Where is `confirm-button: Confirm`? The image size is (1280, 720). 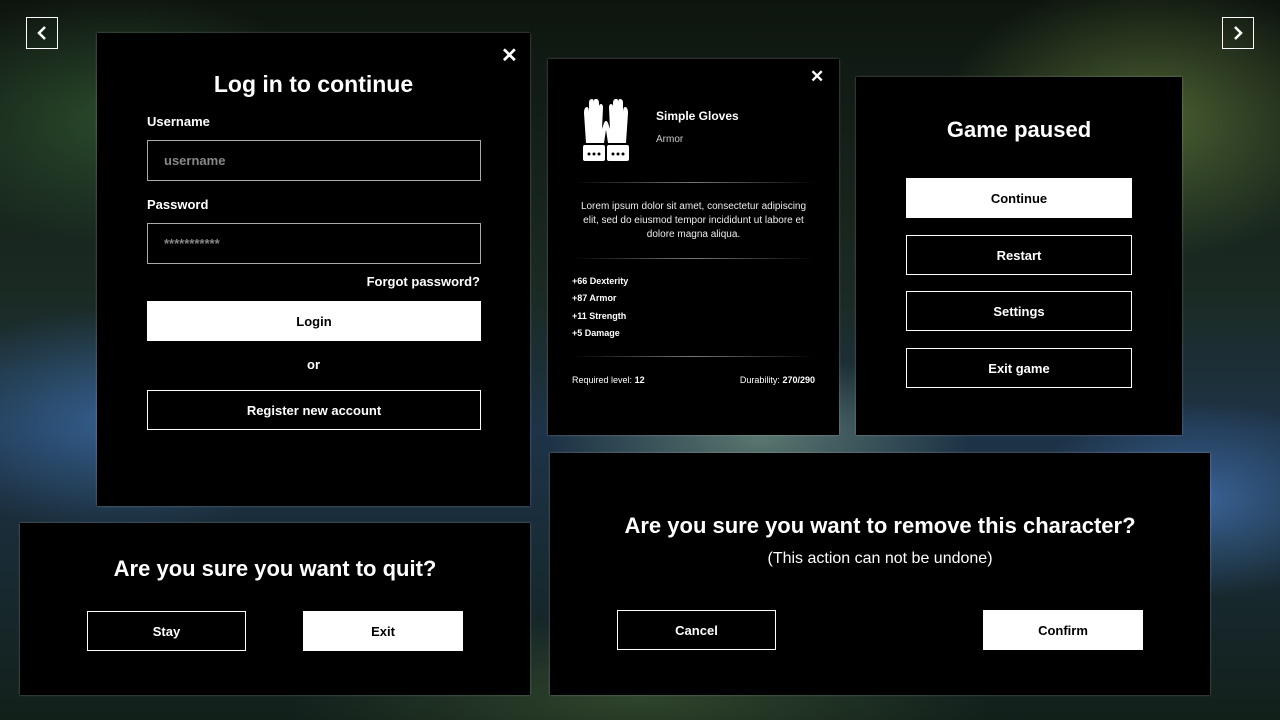
confirm-button: Confirm is located at coordinates (1063, 630).